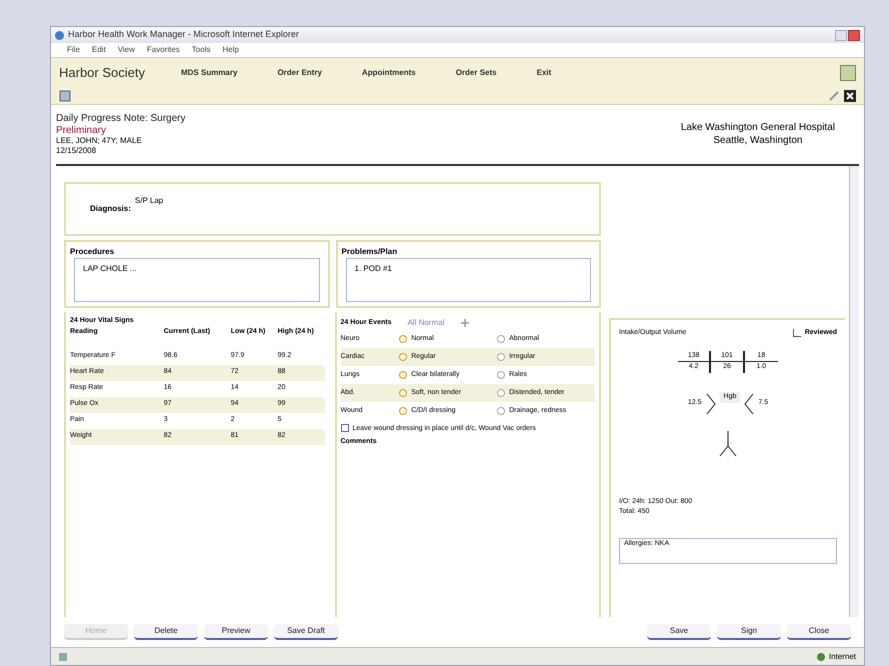 The height and width of the screenshot is (666, 889). Describe the element at coordinates (389, 73) in the screenshot. I see `nav-link: Appointments` at that location.